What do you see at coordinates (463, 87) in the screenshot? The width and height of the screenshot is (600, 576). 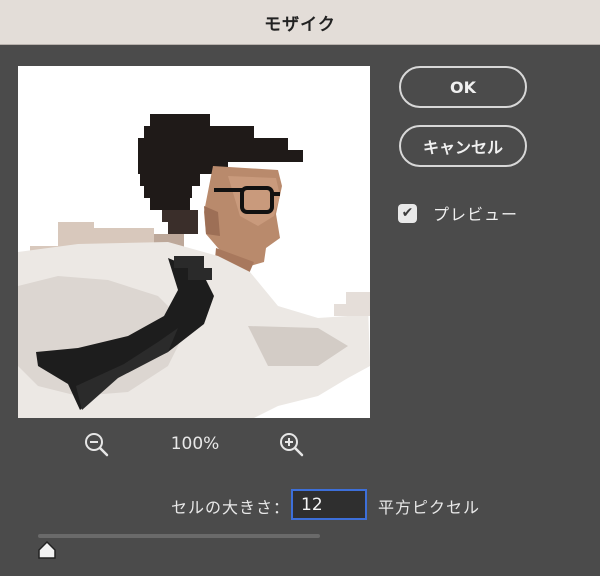 I see `ok-button: OK` at bounding box center [463, 87].